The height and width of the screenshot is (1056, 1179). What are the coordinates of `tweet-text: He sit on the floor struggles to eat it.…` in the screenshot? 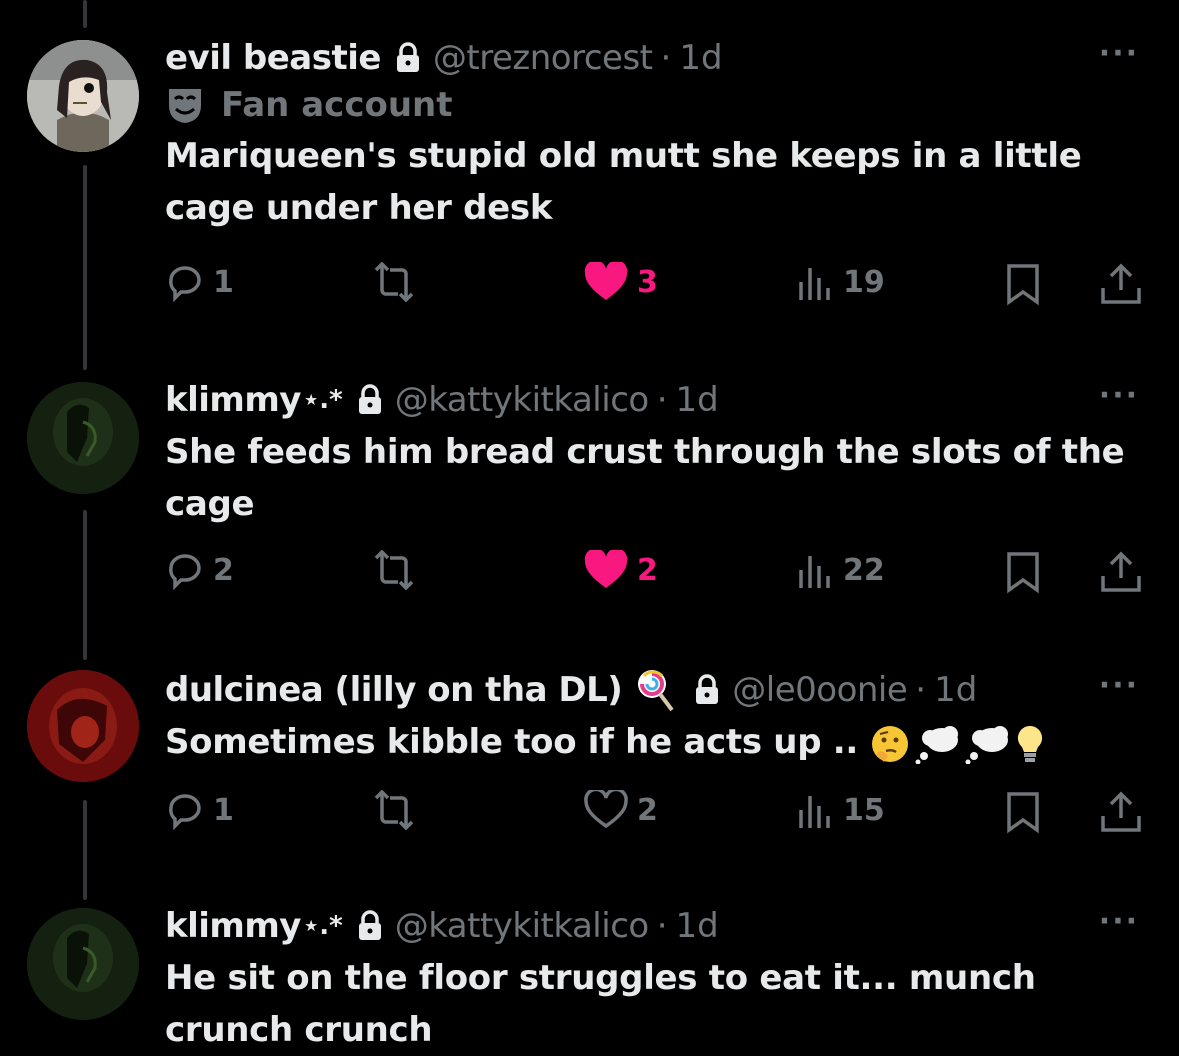 It's located at (652, 1004).